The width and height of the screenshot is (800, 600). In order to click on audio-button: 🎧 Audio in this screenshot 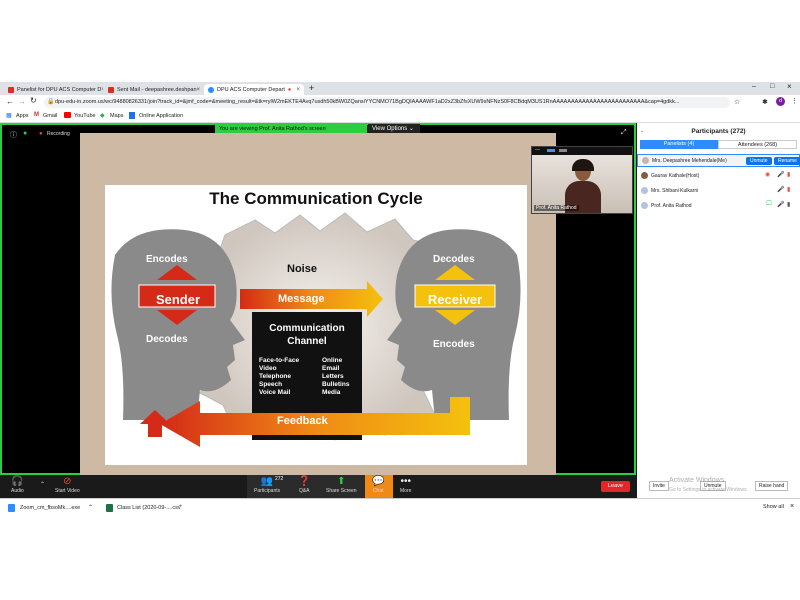, I will do `click(17, 485)`.